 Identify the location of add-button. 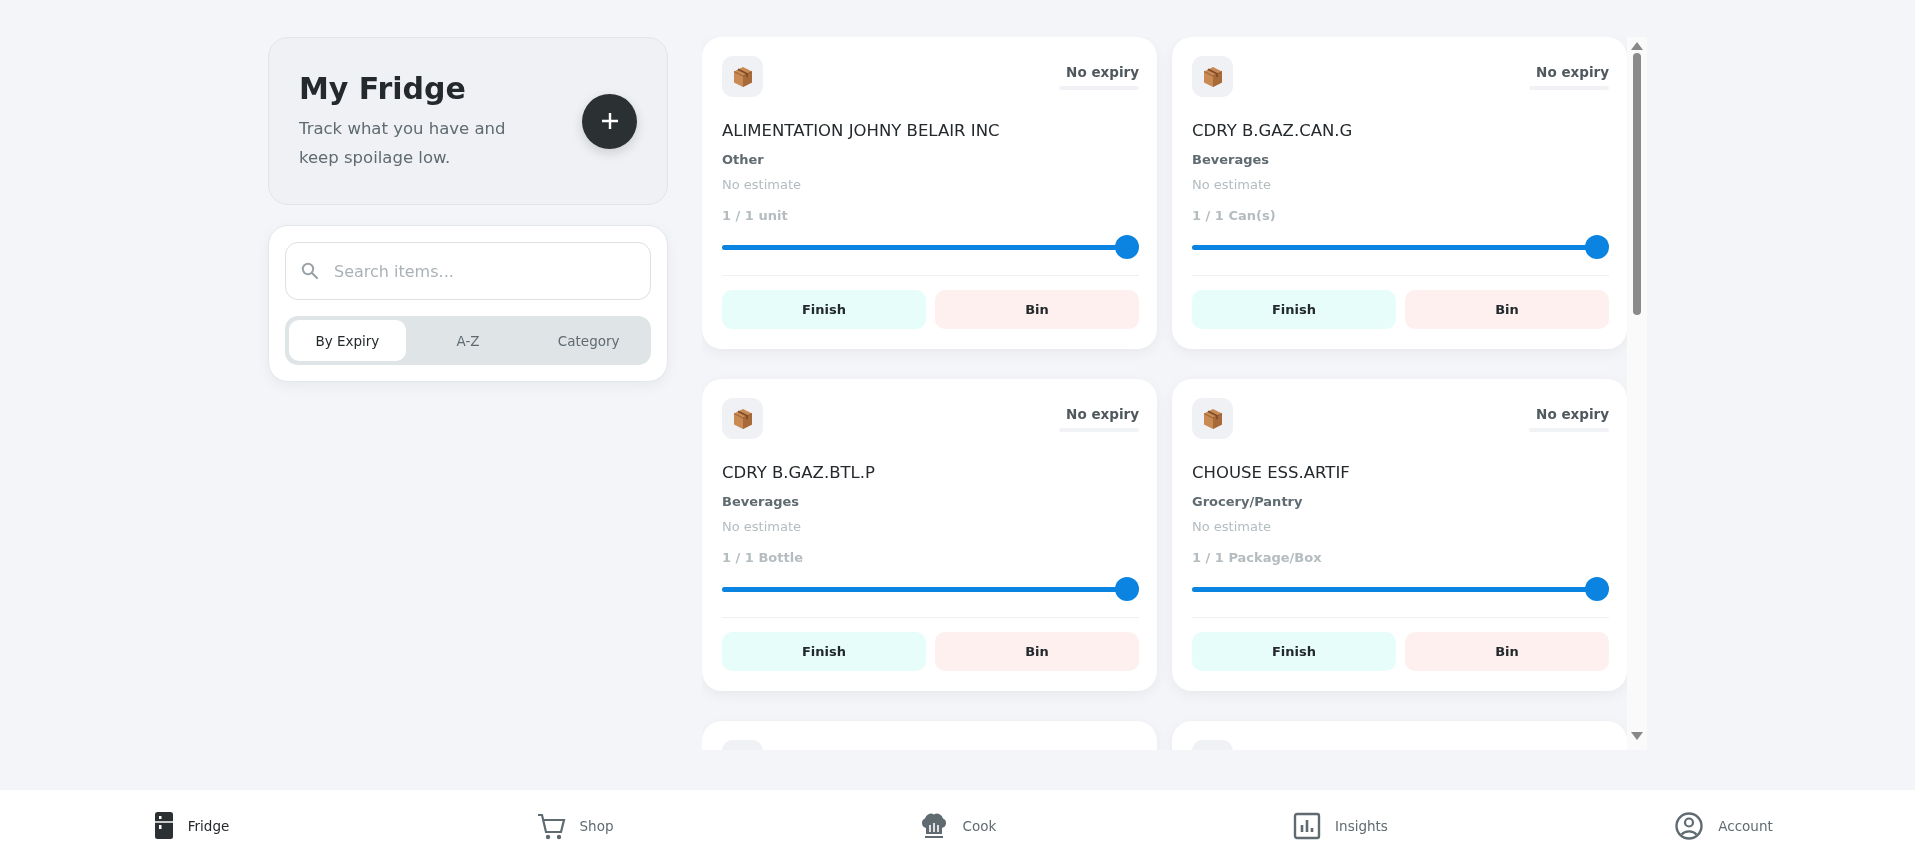
(609, 121).